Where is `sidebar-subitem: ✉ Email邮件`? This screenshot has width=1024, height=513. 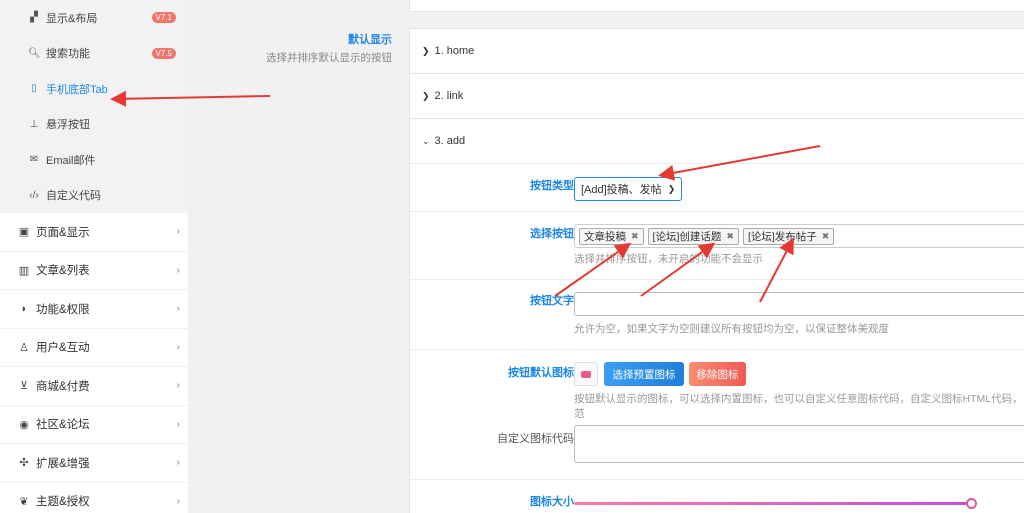
sidebar-subitem: ✉ Email邮件 is located at coordinates (94, 160).